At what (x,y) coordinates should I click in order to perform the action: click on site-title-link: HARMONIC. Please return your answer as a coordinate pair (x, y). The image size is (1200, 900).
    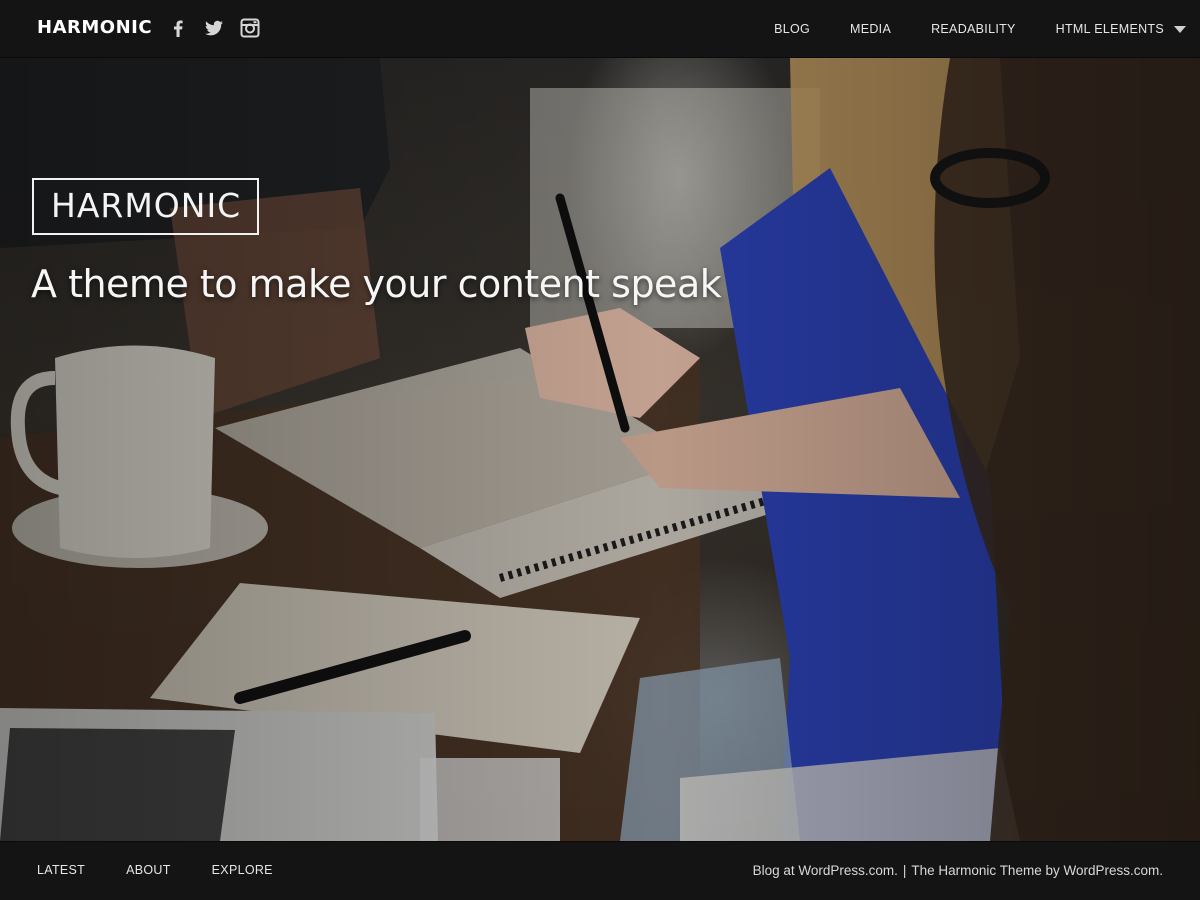
    Looking at the image, I should click on (94, 27).